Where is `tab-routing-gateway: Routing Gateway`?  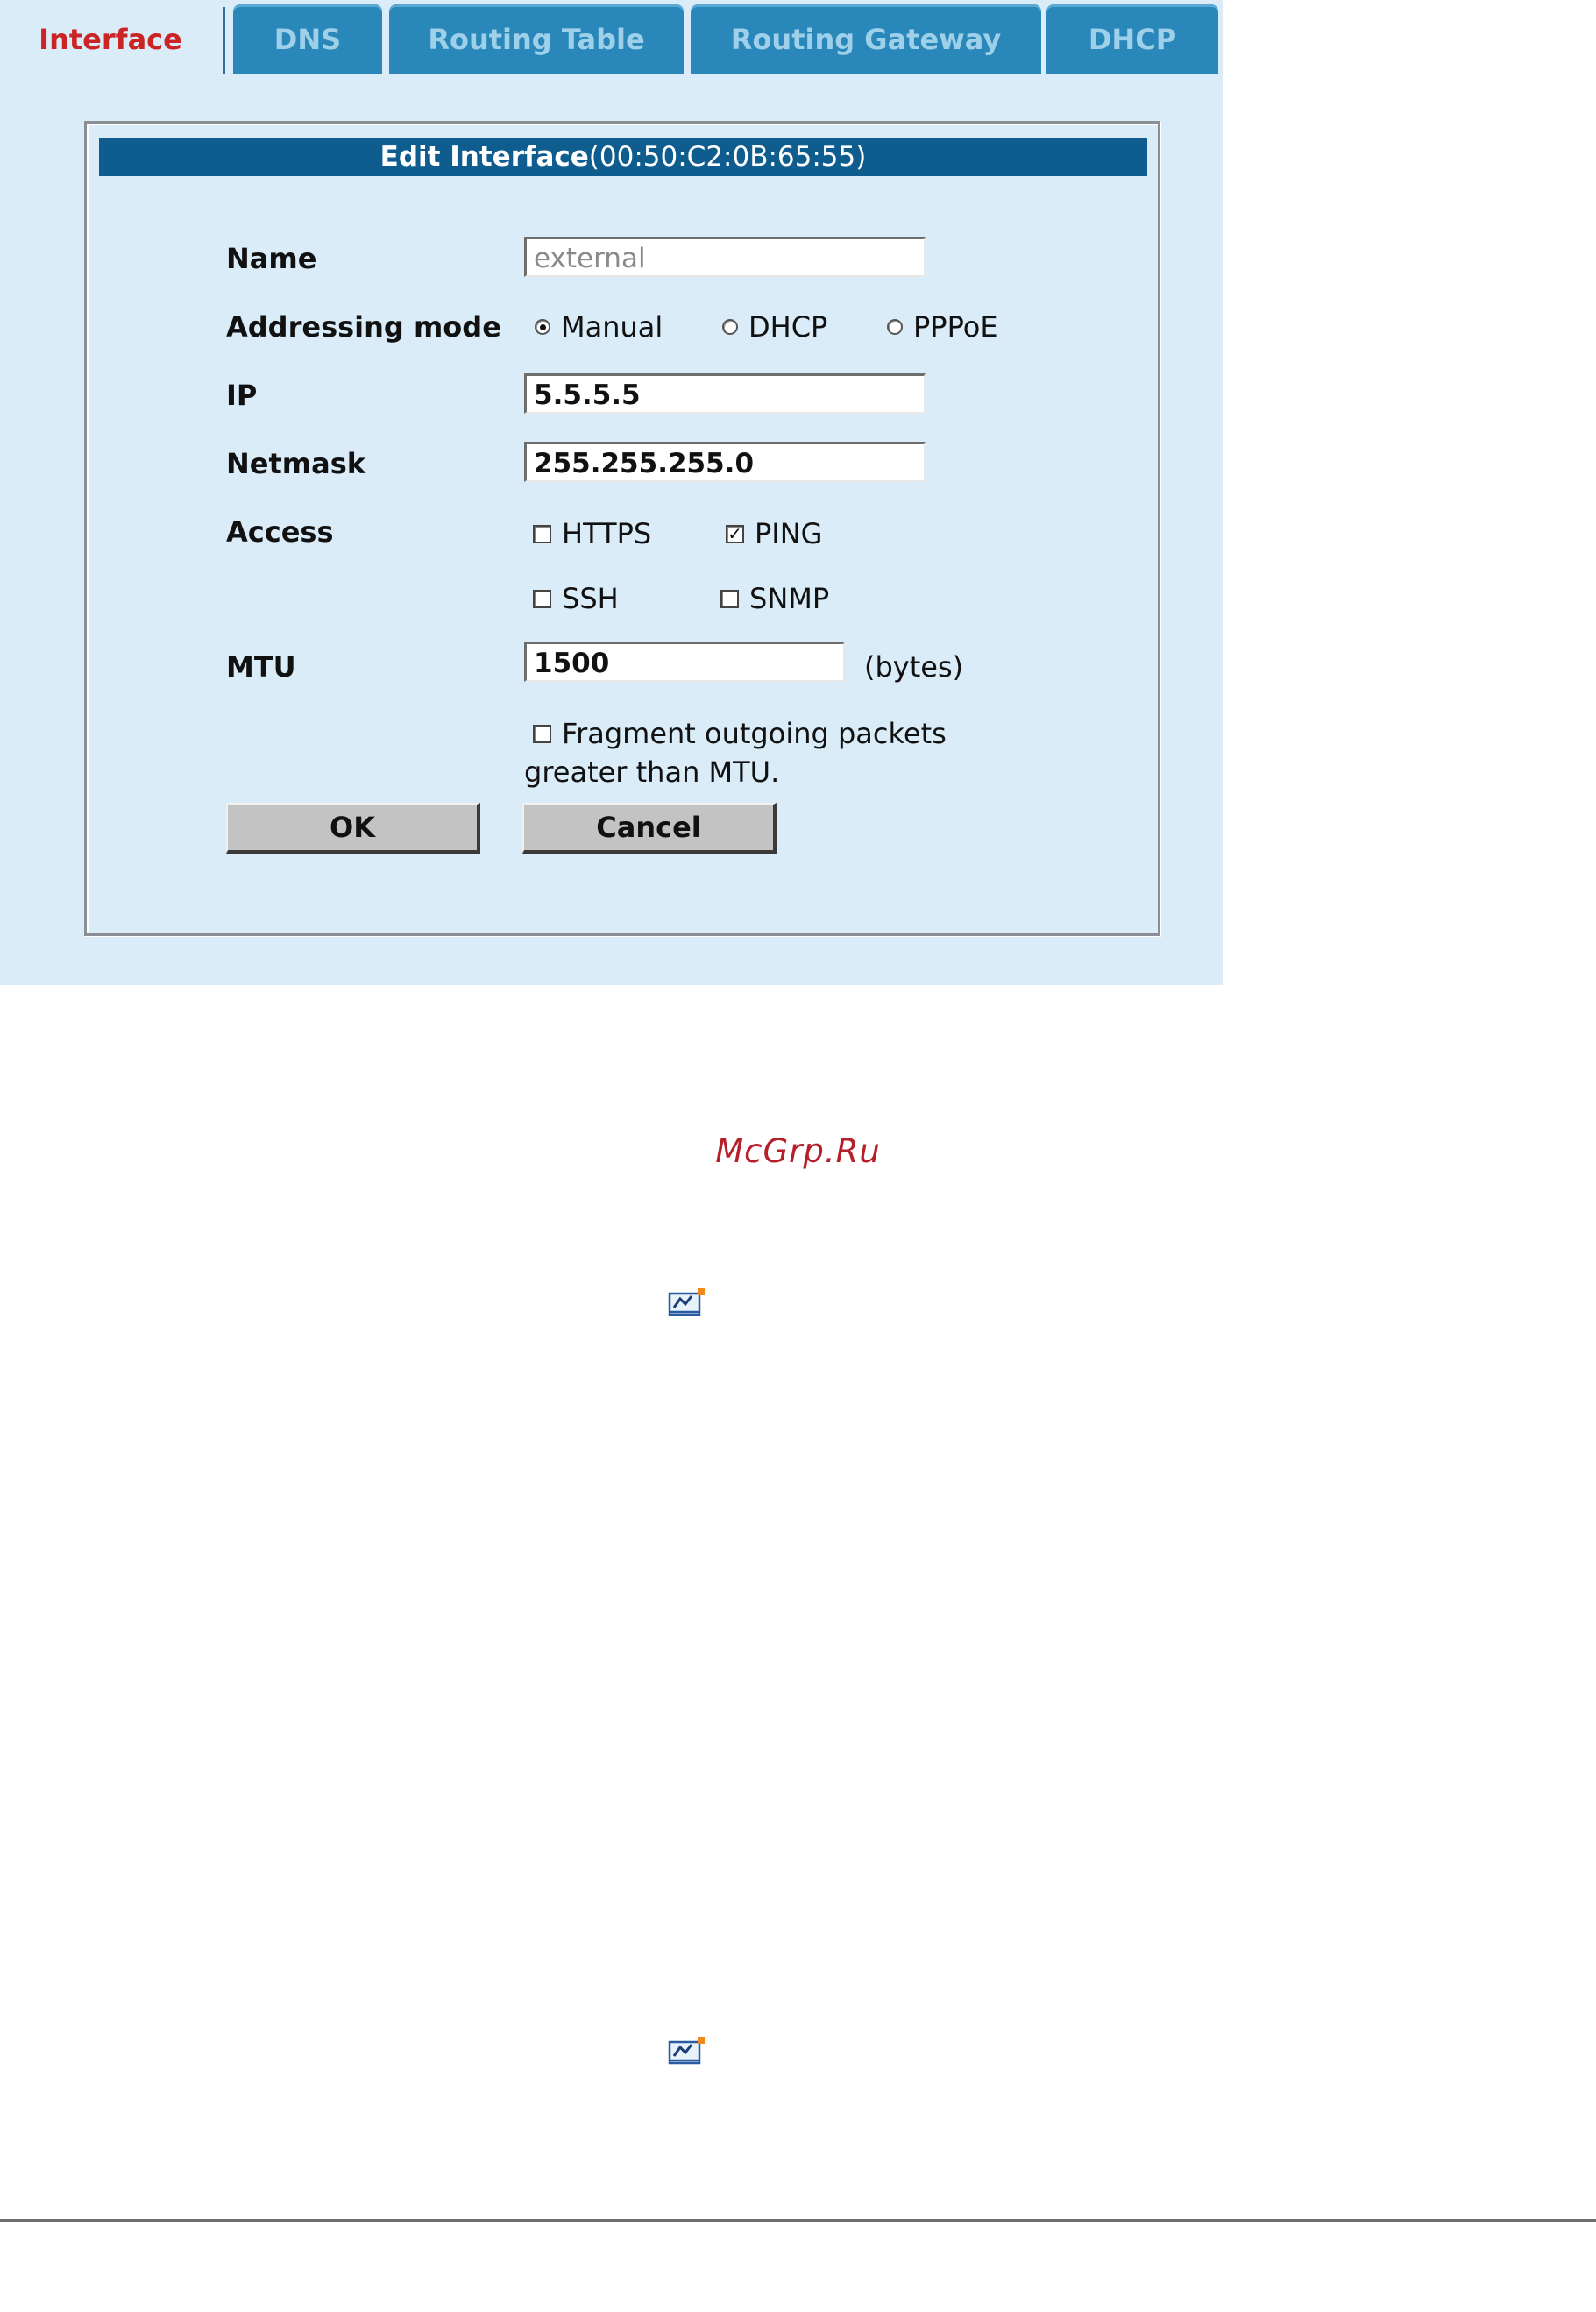
tab-routing-gateway: Routing Gateway is located at coordinates (866, 39).